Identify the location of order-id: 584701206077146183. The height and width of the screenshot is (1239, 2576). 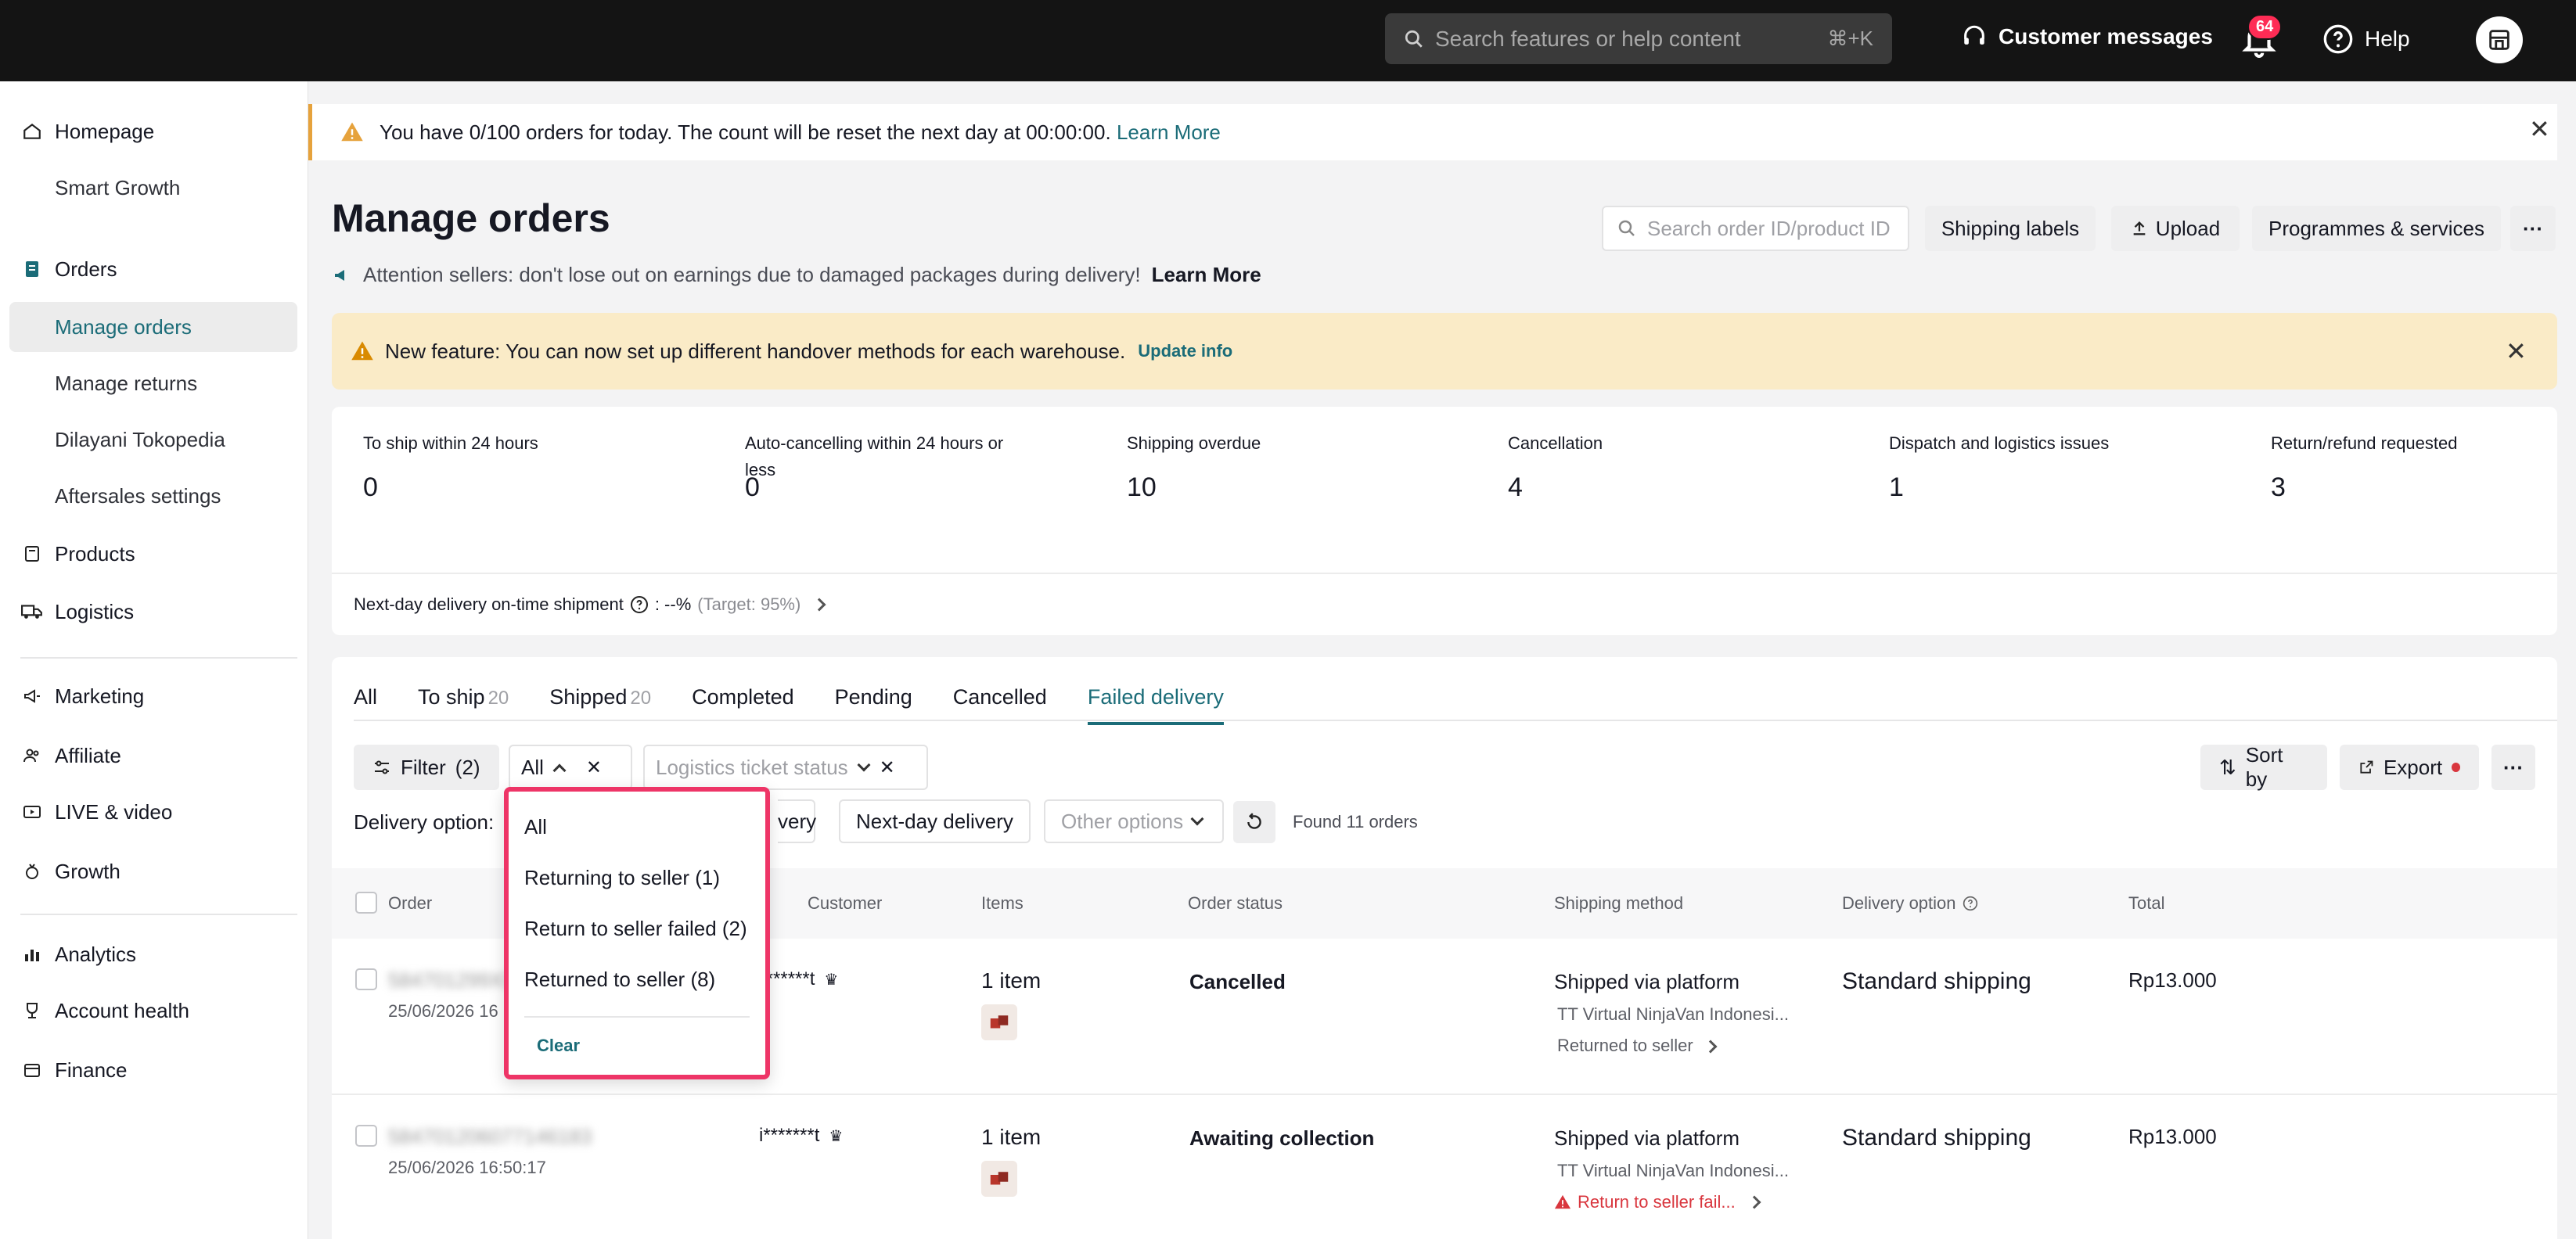
(490, 1137).